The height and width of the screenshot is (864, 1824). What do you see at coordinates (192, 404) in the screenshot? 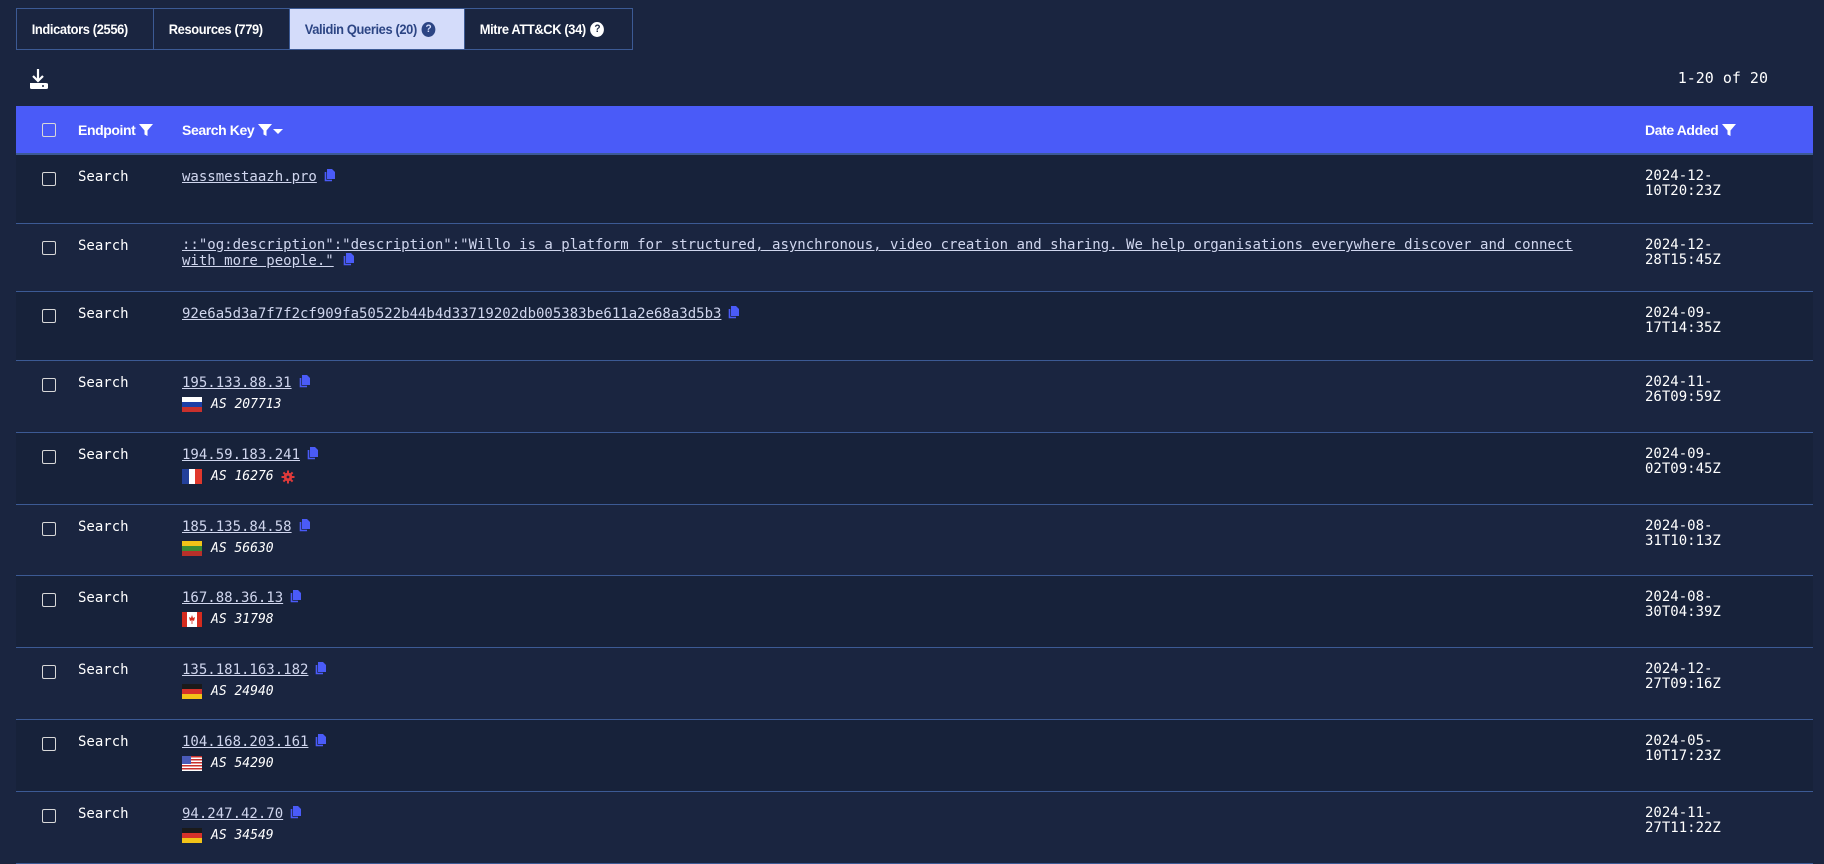
I see `flag-ru-icon` at bounding box center [192, 404].